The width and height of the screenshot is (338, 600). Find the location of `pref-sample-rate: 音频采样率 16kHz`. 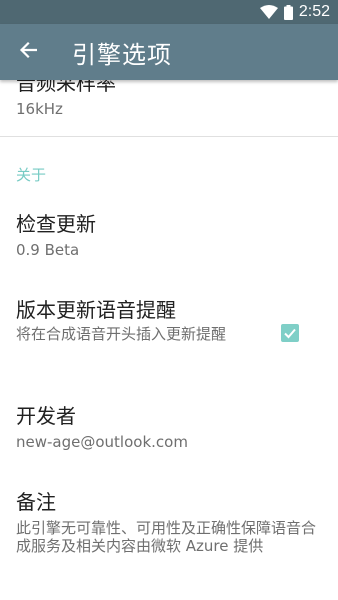

pref-sample-rate: 音频采样率 16kHz is located at coordinates (169, 99).